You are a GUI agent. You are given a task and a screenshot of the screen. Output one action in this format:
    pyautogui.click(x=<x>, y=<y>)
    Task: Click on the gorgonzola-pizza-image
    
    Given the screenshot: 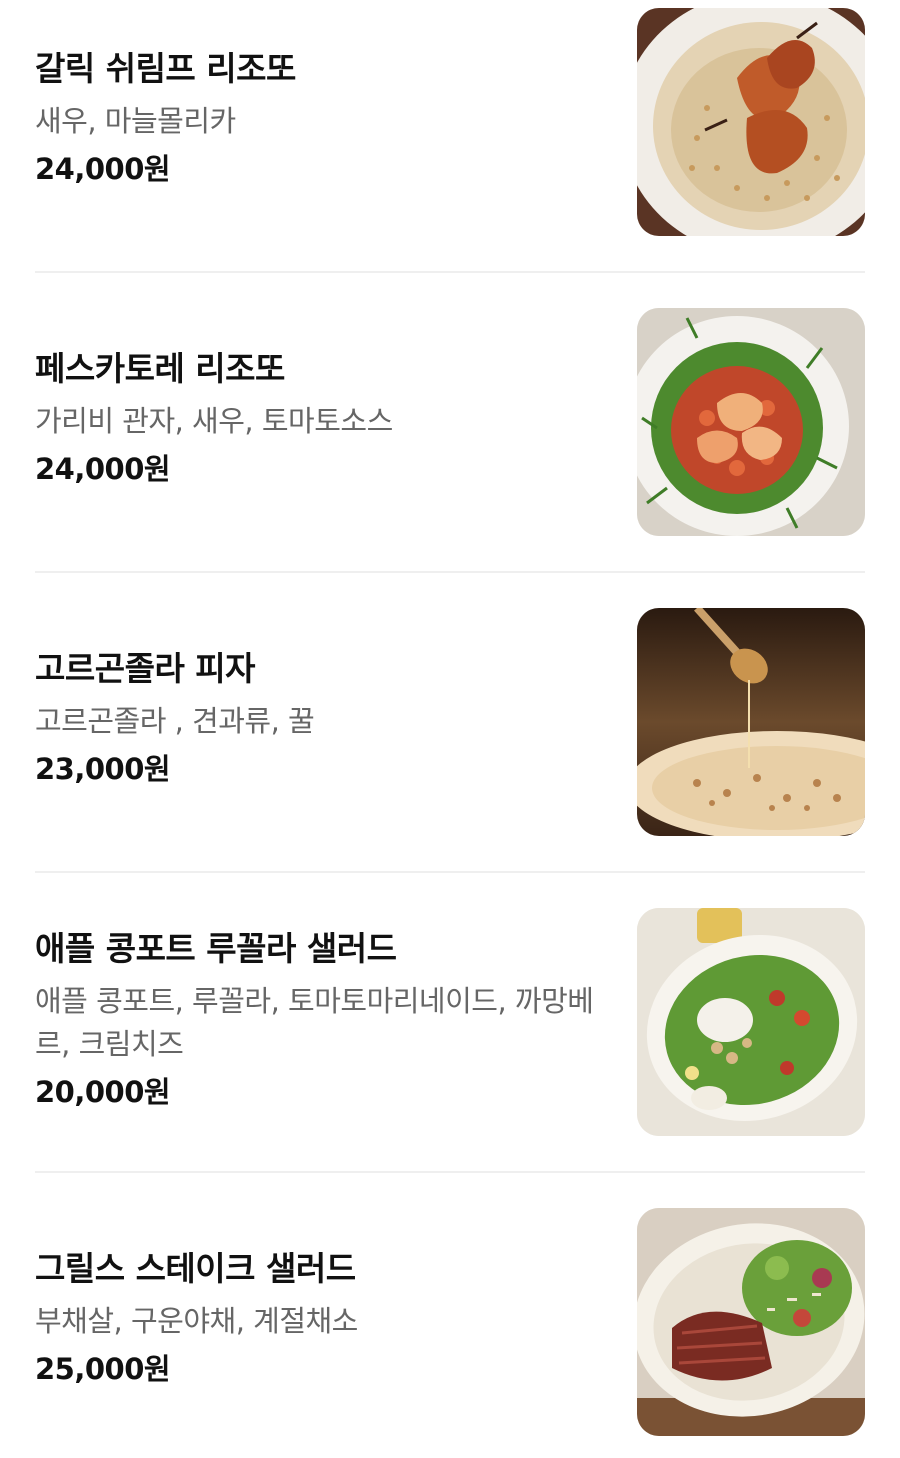 What is the action you would take?
    pyautogui.click(x=751, y=722)
    